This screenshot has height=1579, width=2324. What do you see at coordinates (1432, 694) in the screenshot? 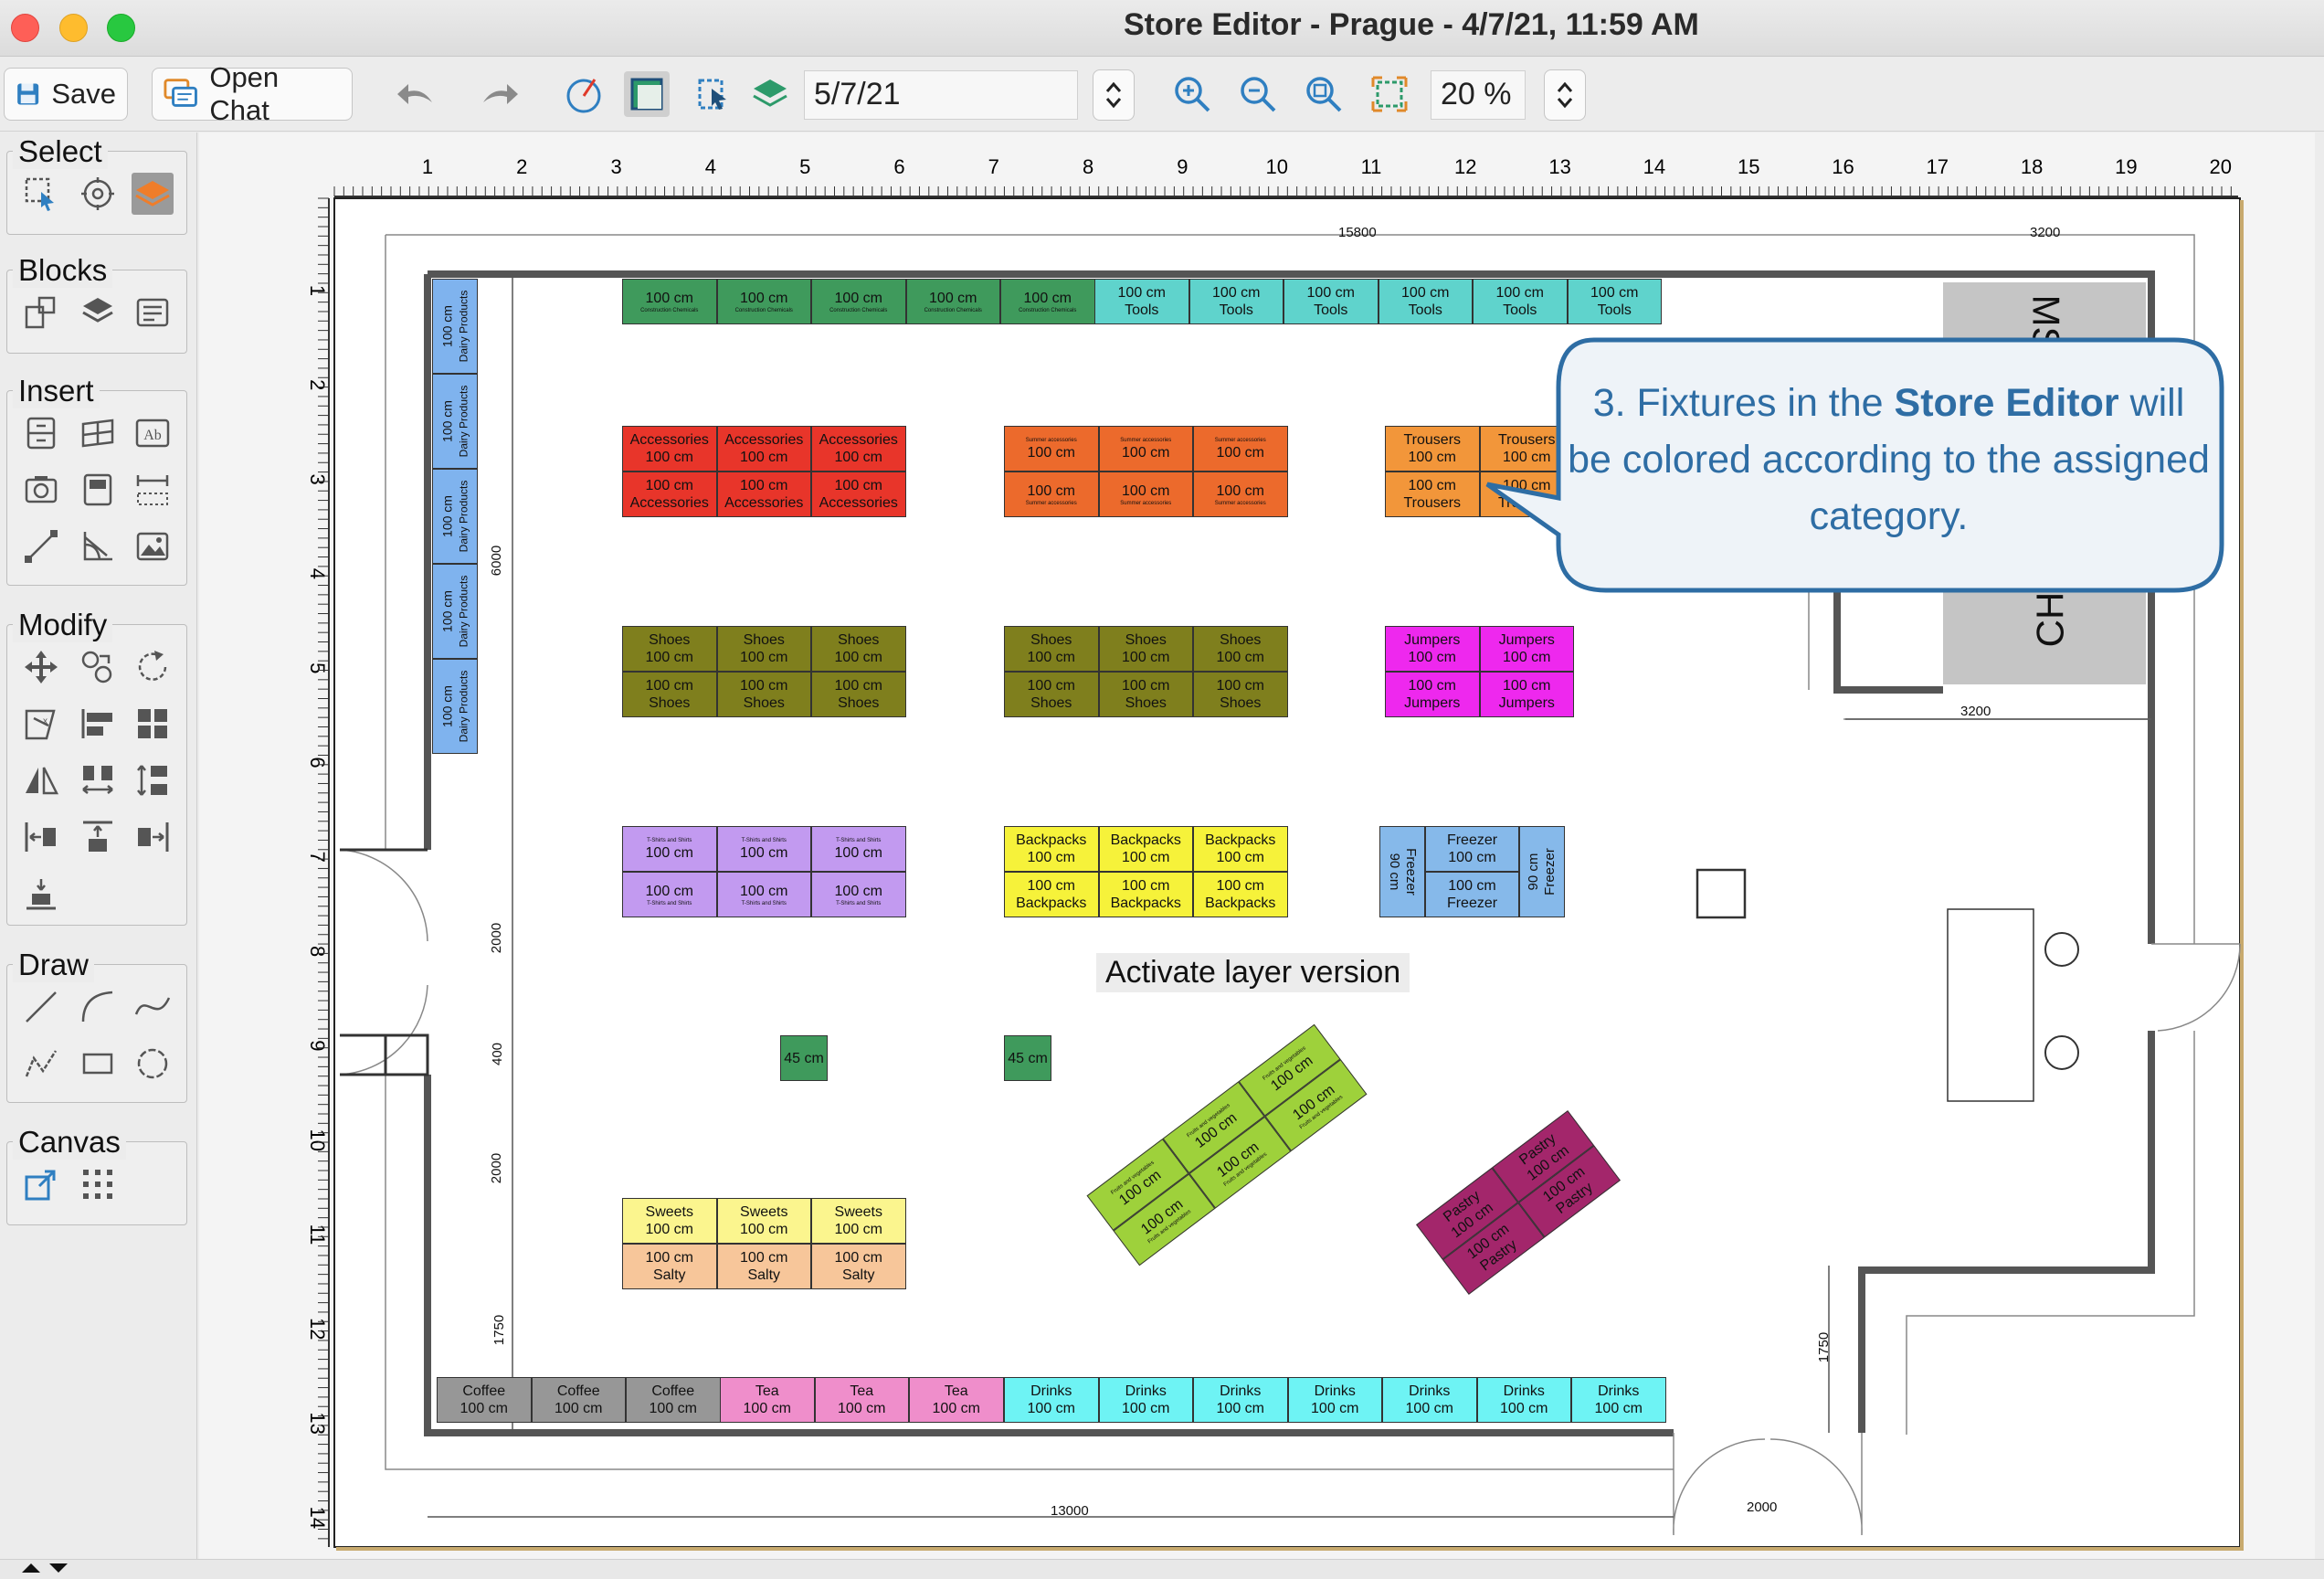
I see `fixture-jumpers: 100 cm Jumpers` at bounding box center [1432, 694].